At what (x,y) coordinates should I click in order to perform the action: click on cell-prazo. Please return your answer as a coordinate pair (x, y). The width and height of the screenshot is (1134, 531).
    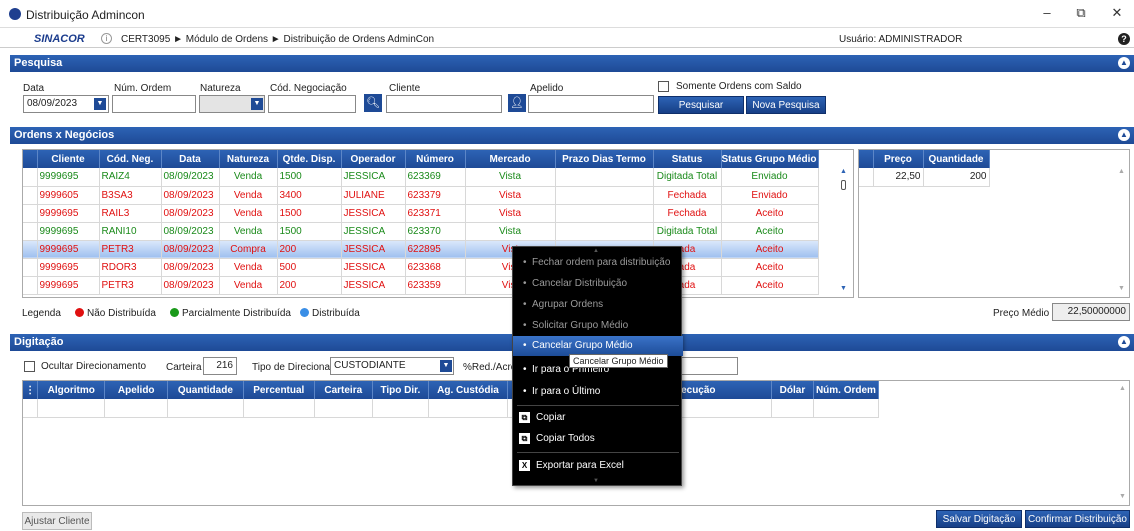
    Looking at the image, I should click on (604, 195).